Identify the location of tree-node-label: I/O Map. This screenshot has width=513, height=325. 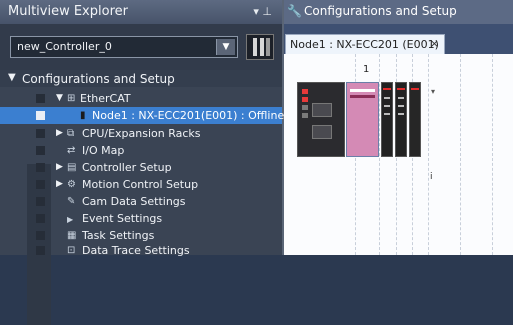
(103, 150).